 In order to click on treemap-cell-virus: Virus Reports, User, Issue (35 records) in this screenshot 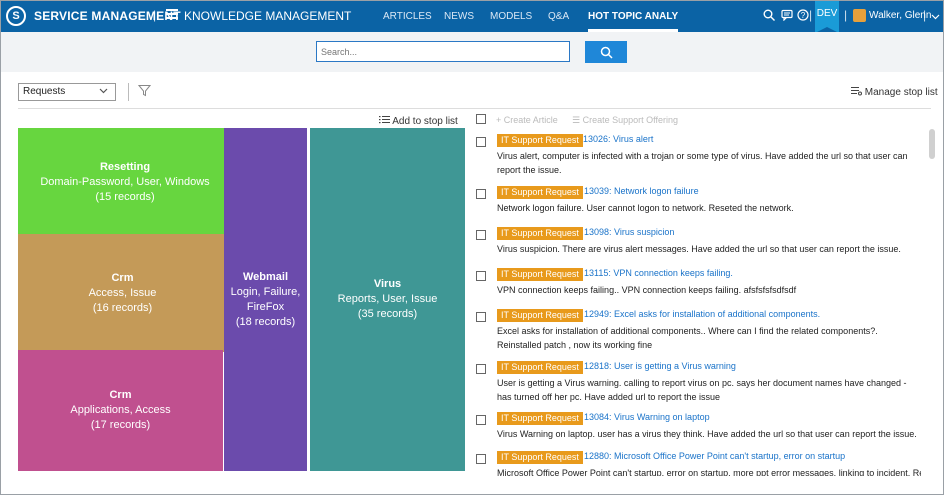, I will do `click(387, 299)`.